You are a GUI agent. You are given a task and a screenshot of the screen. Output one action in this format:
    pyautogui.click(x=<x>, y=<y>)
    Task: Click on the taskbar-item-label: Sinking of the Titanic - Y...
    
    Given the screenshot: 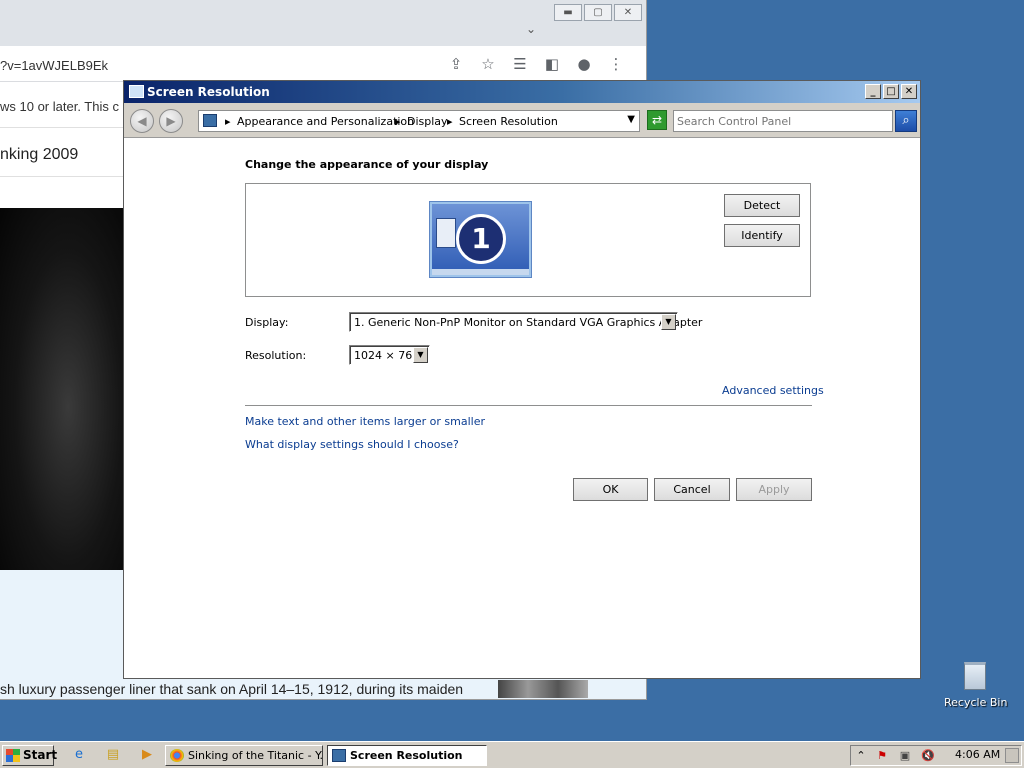 What is the action you would take?
    pyautogui.click(x=255, y=755)
    